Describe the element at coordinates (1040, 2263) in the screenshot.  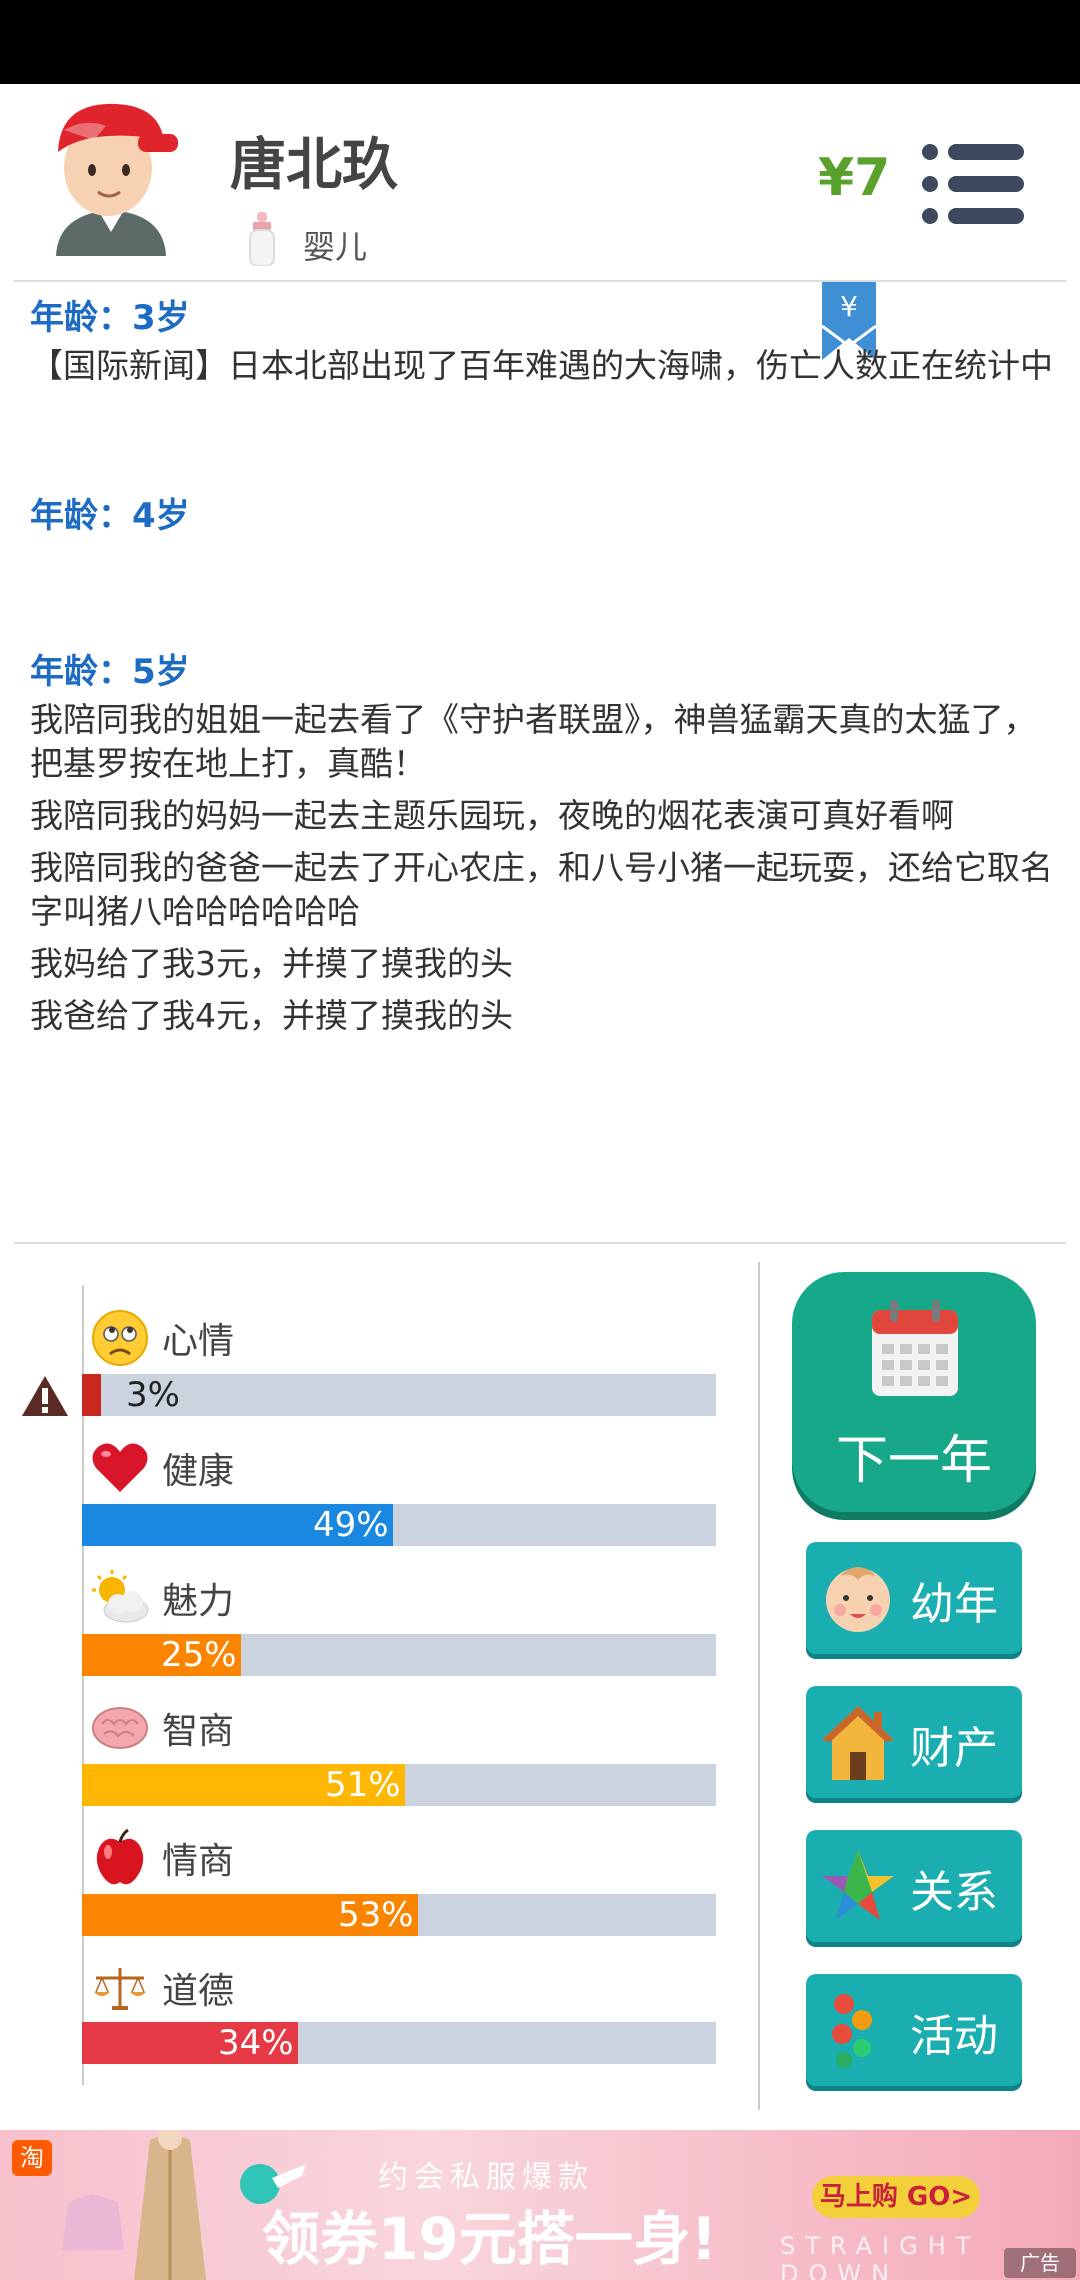
I see `ad-tag: 广告` at that location.